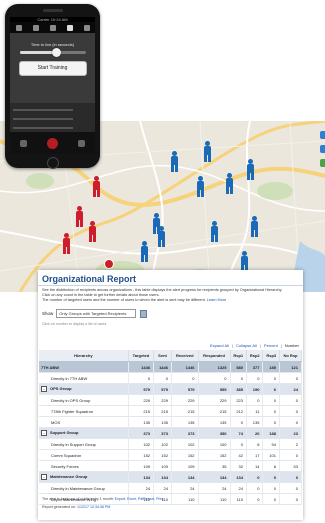 The image size is (325, 523). I want to click on count-cell: 1325, so click(214, 367).